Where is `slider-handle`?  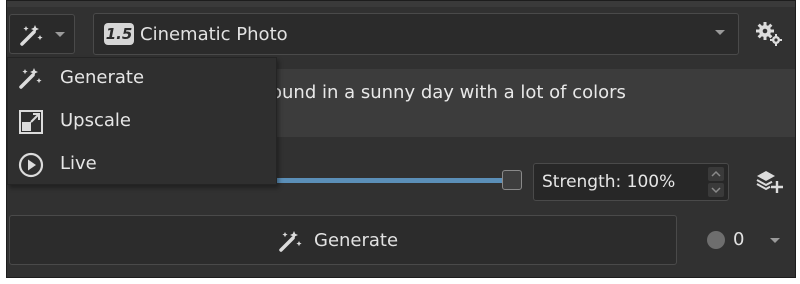 slider-handle is located at coordinates (512, 180).